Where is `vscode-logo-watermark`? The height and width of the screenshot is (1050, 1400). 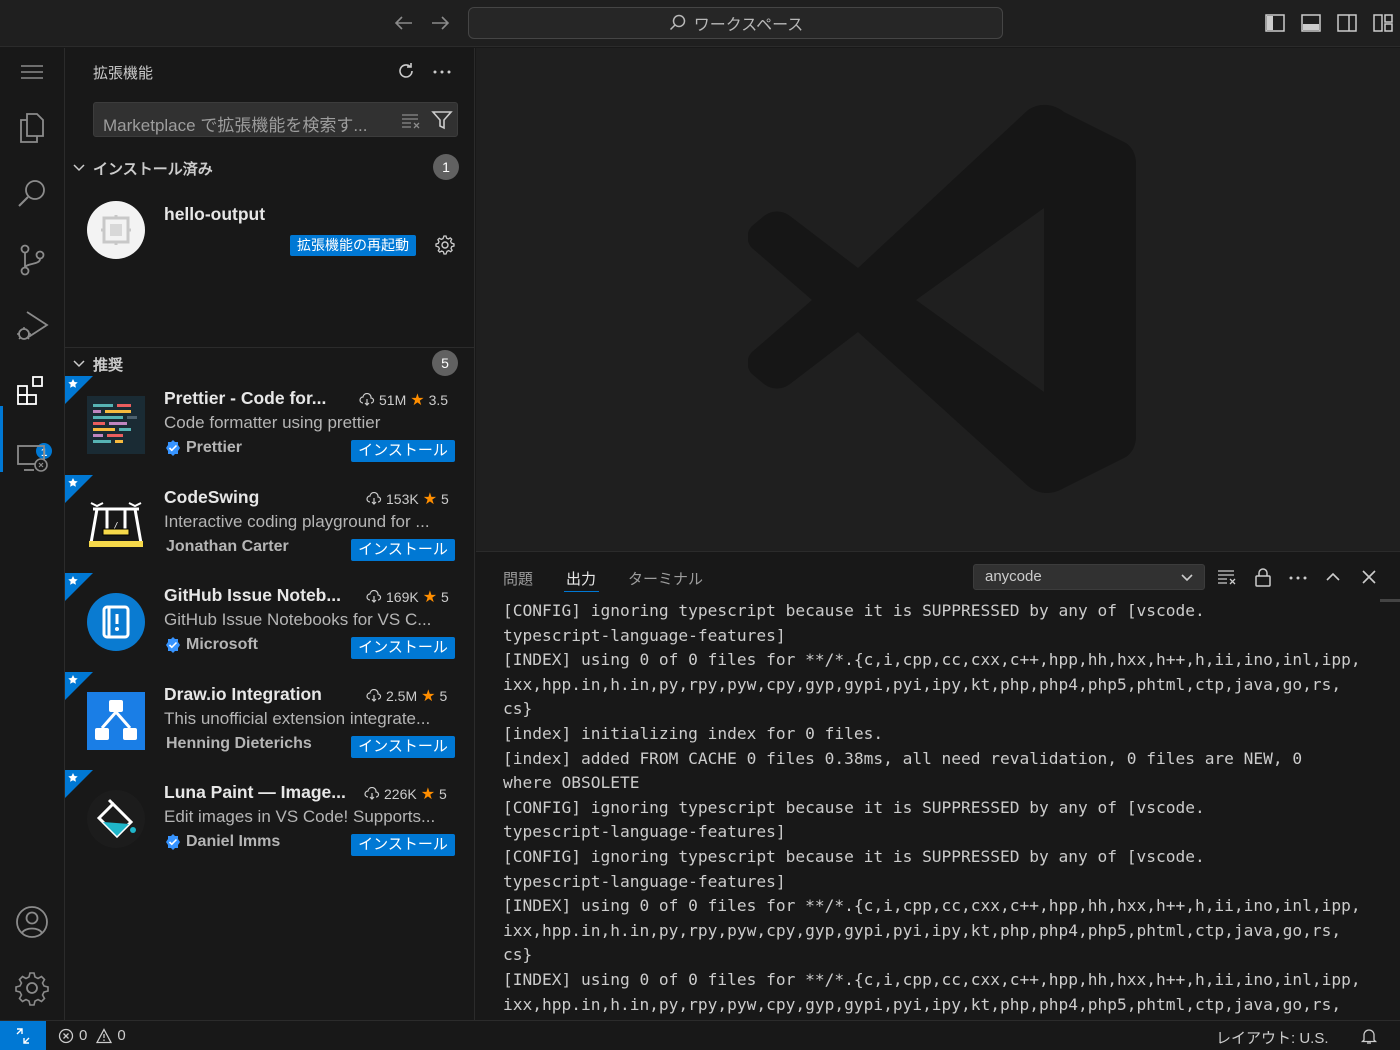
vscode-logo-watermark is located at coordinates (943, 300).